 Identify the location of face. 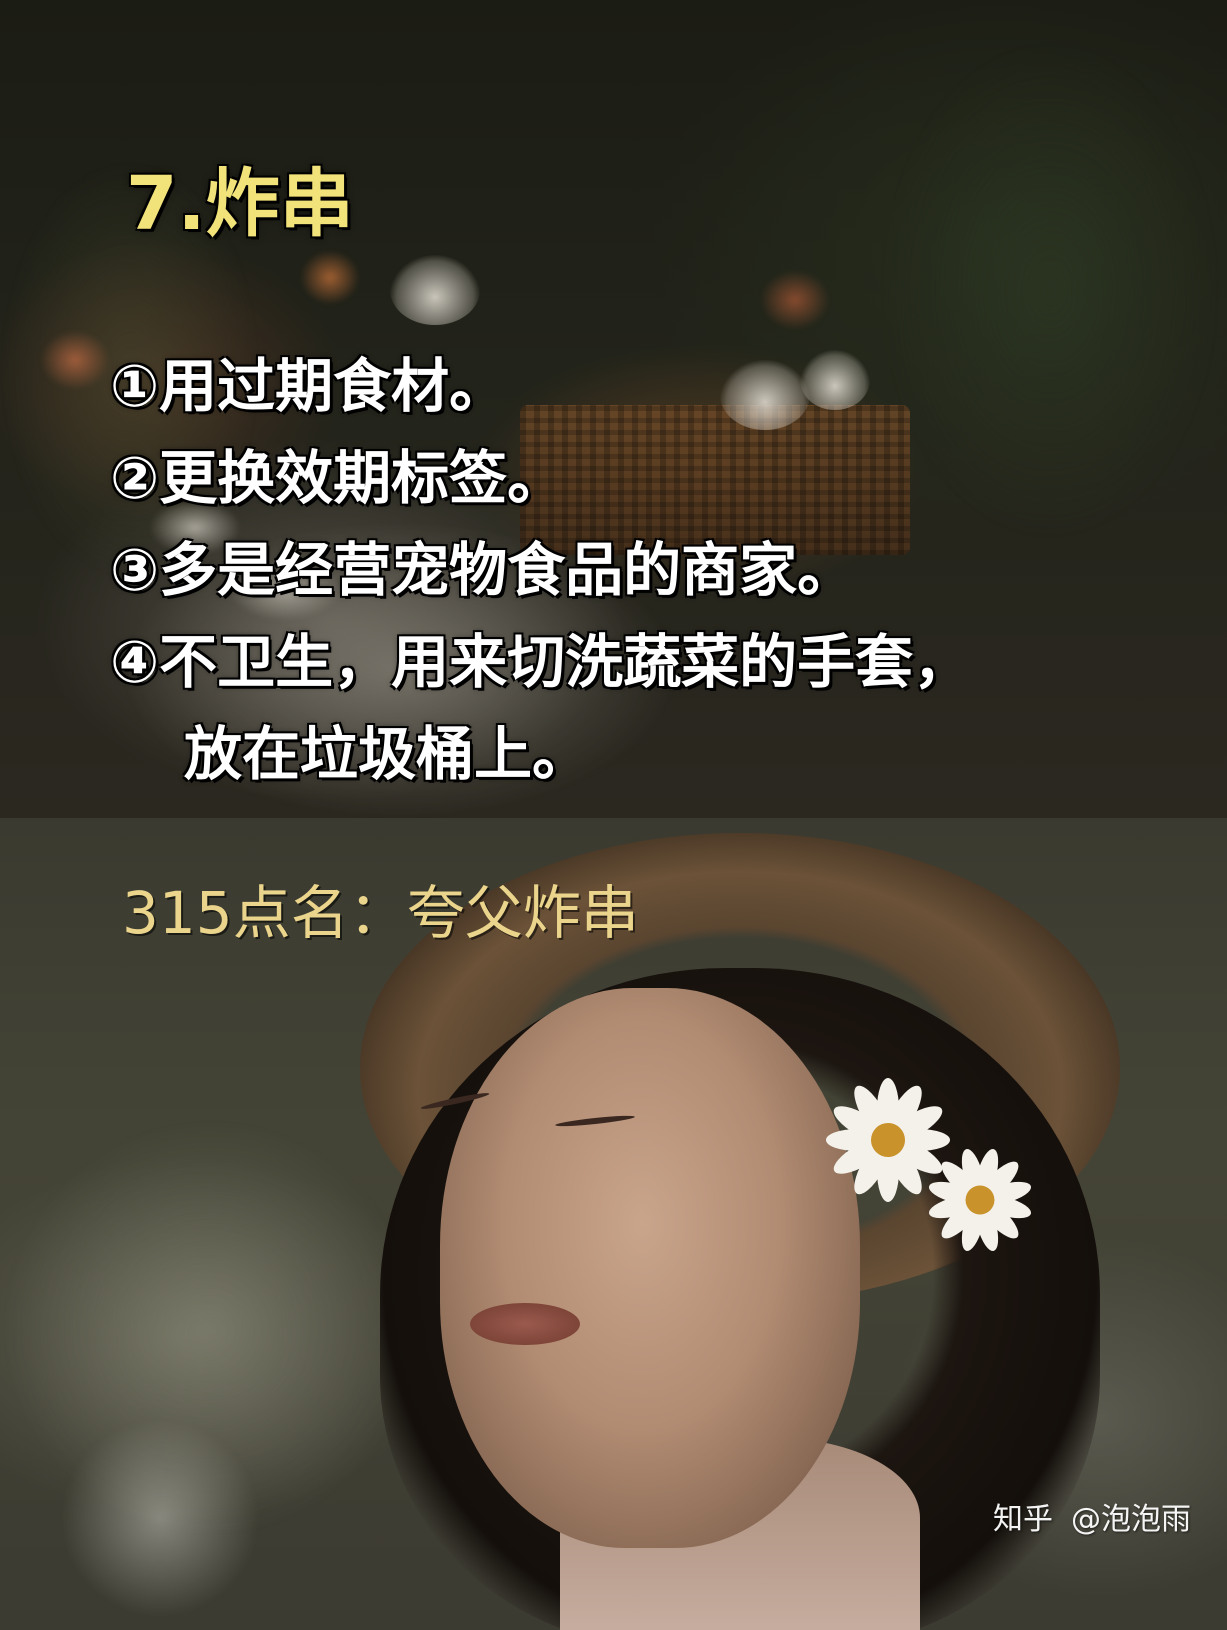
(650, 1268).